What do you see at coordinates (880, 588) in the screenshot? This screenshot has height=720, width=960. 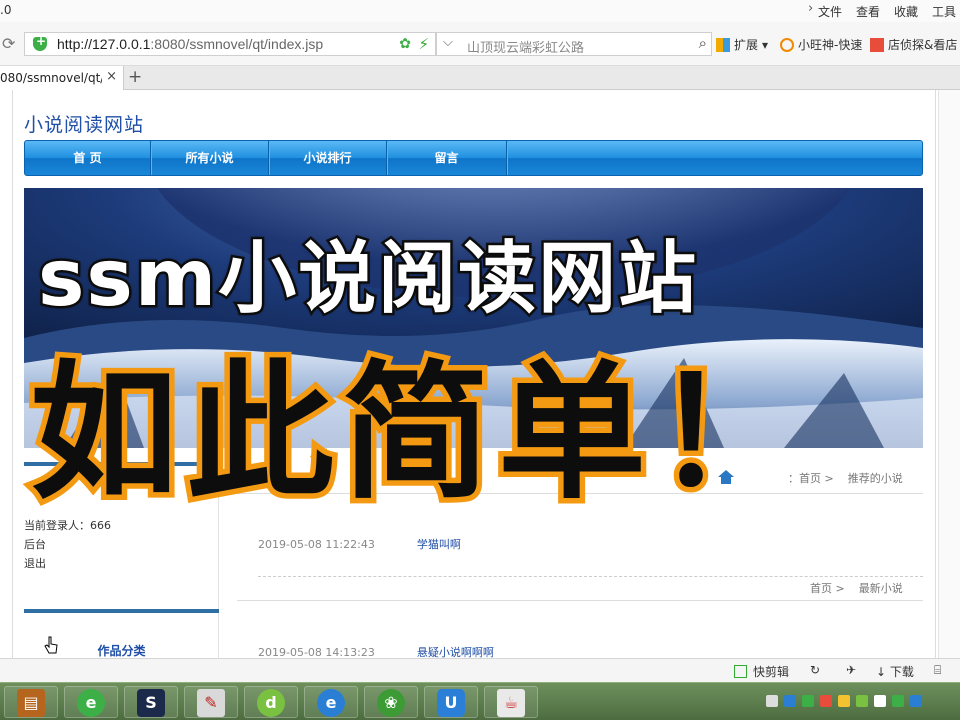 I see `breadcrumb-current: 最新小说` at bounding box center [880, 588].